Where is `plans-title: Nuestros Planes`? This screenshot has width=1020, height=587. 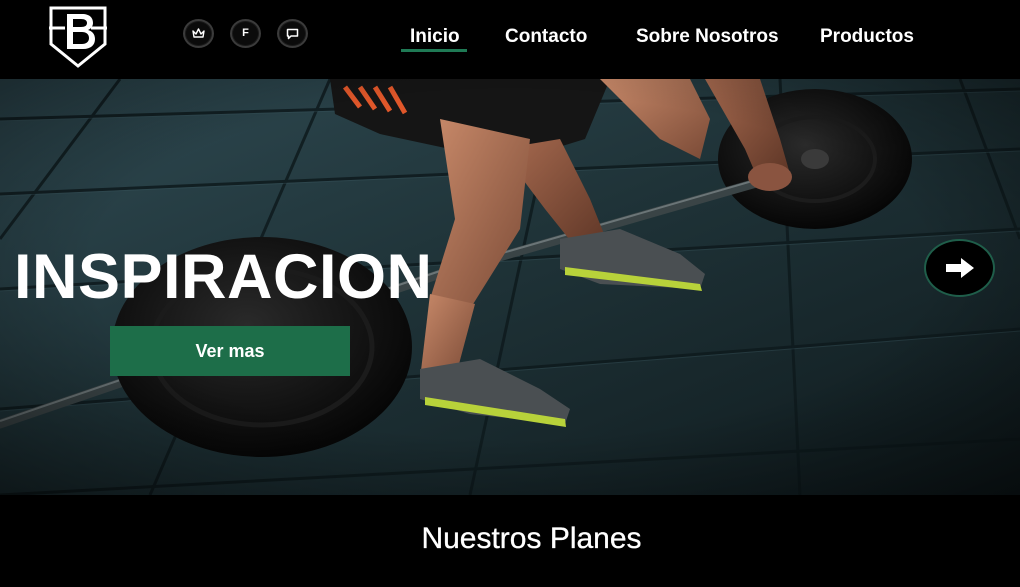
plans-title: Nuestros Planes is located at coordinates (531, 538).